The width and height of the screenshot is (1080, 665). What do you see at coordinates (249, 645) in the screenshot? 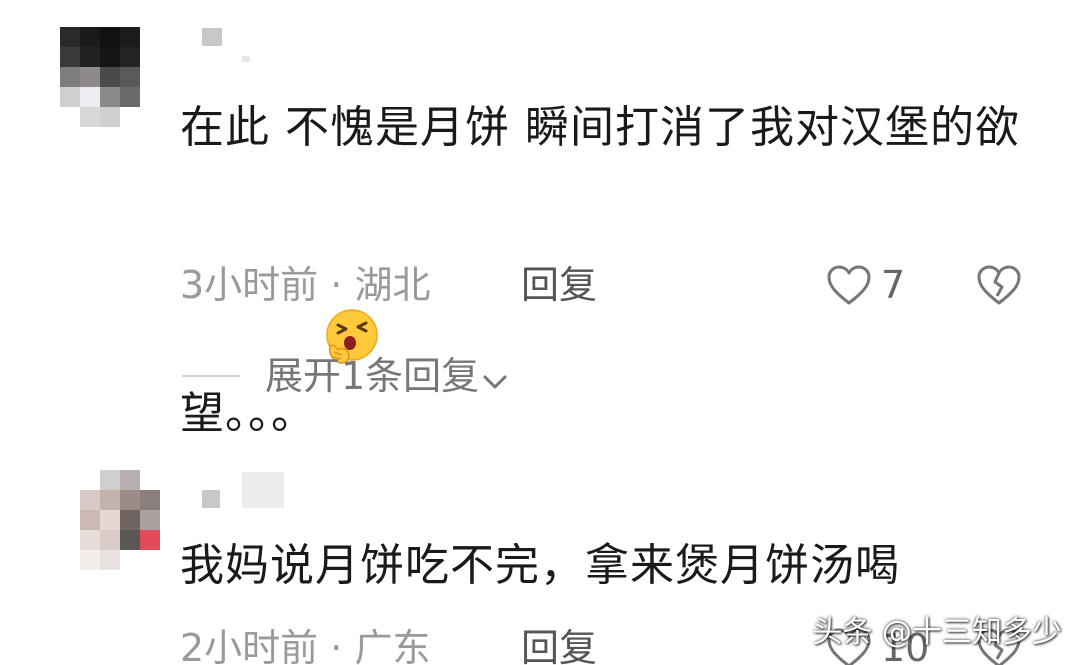
I see `comment-time: 2小时前` at bounding box center [249, 645].